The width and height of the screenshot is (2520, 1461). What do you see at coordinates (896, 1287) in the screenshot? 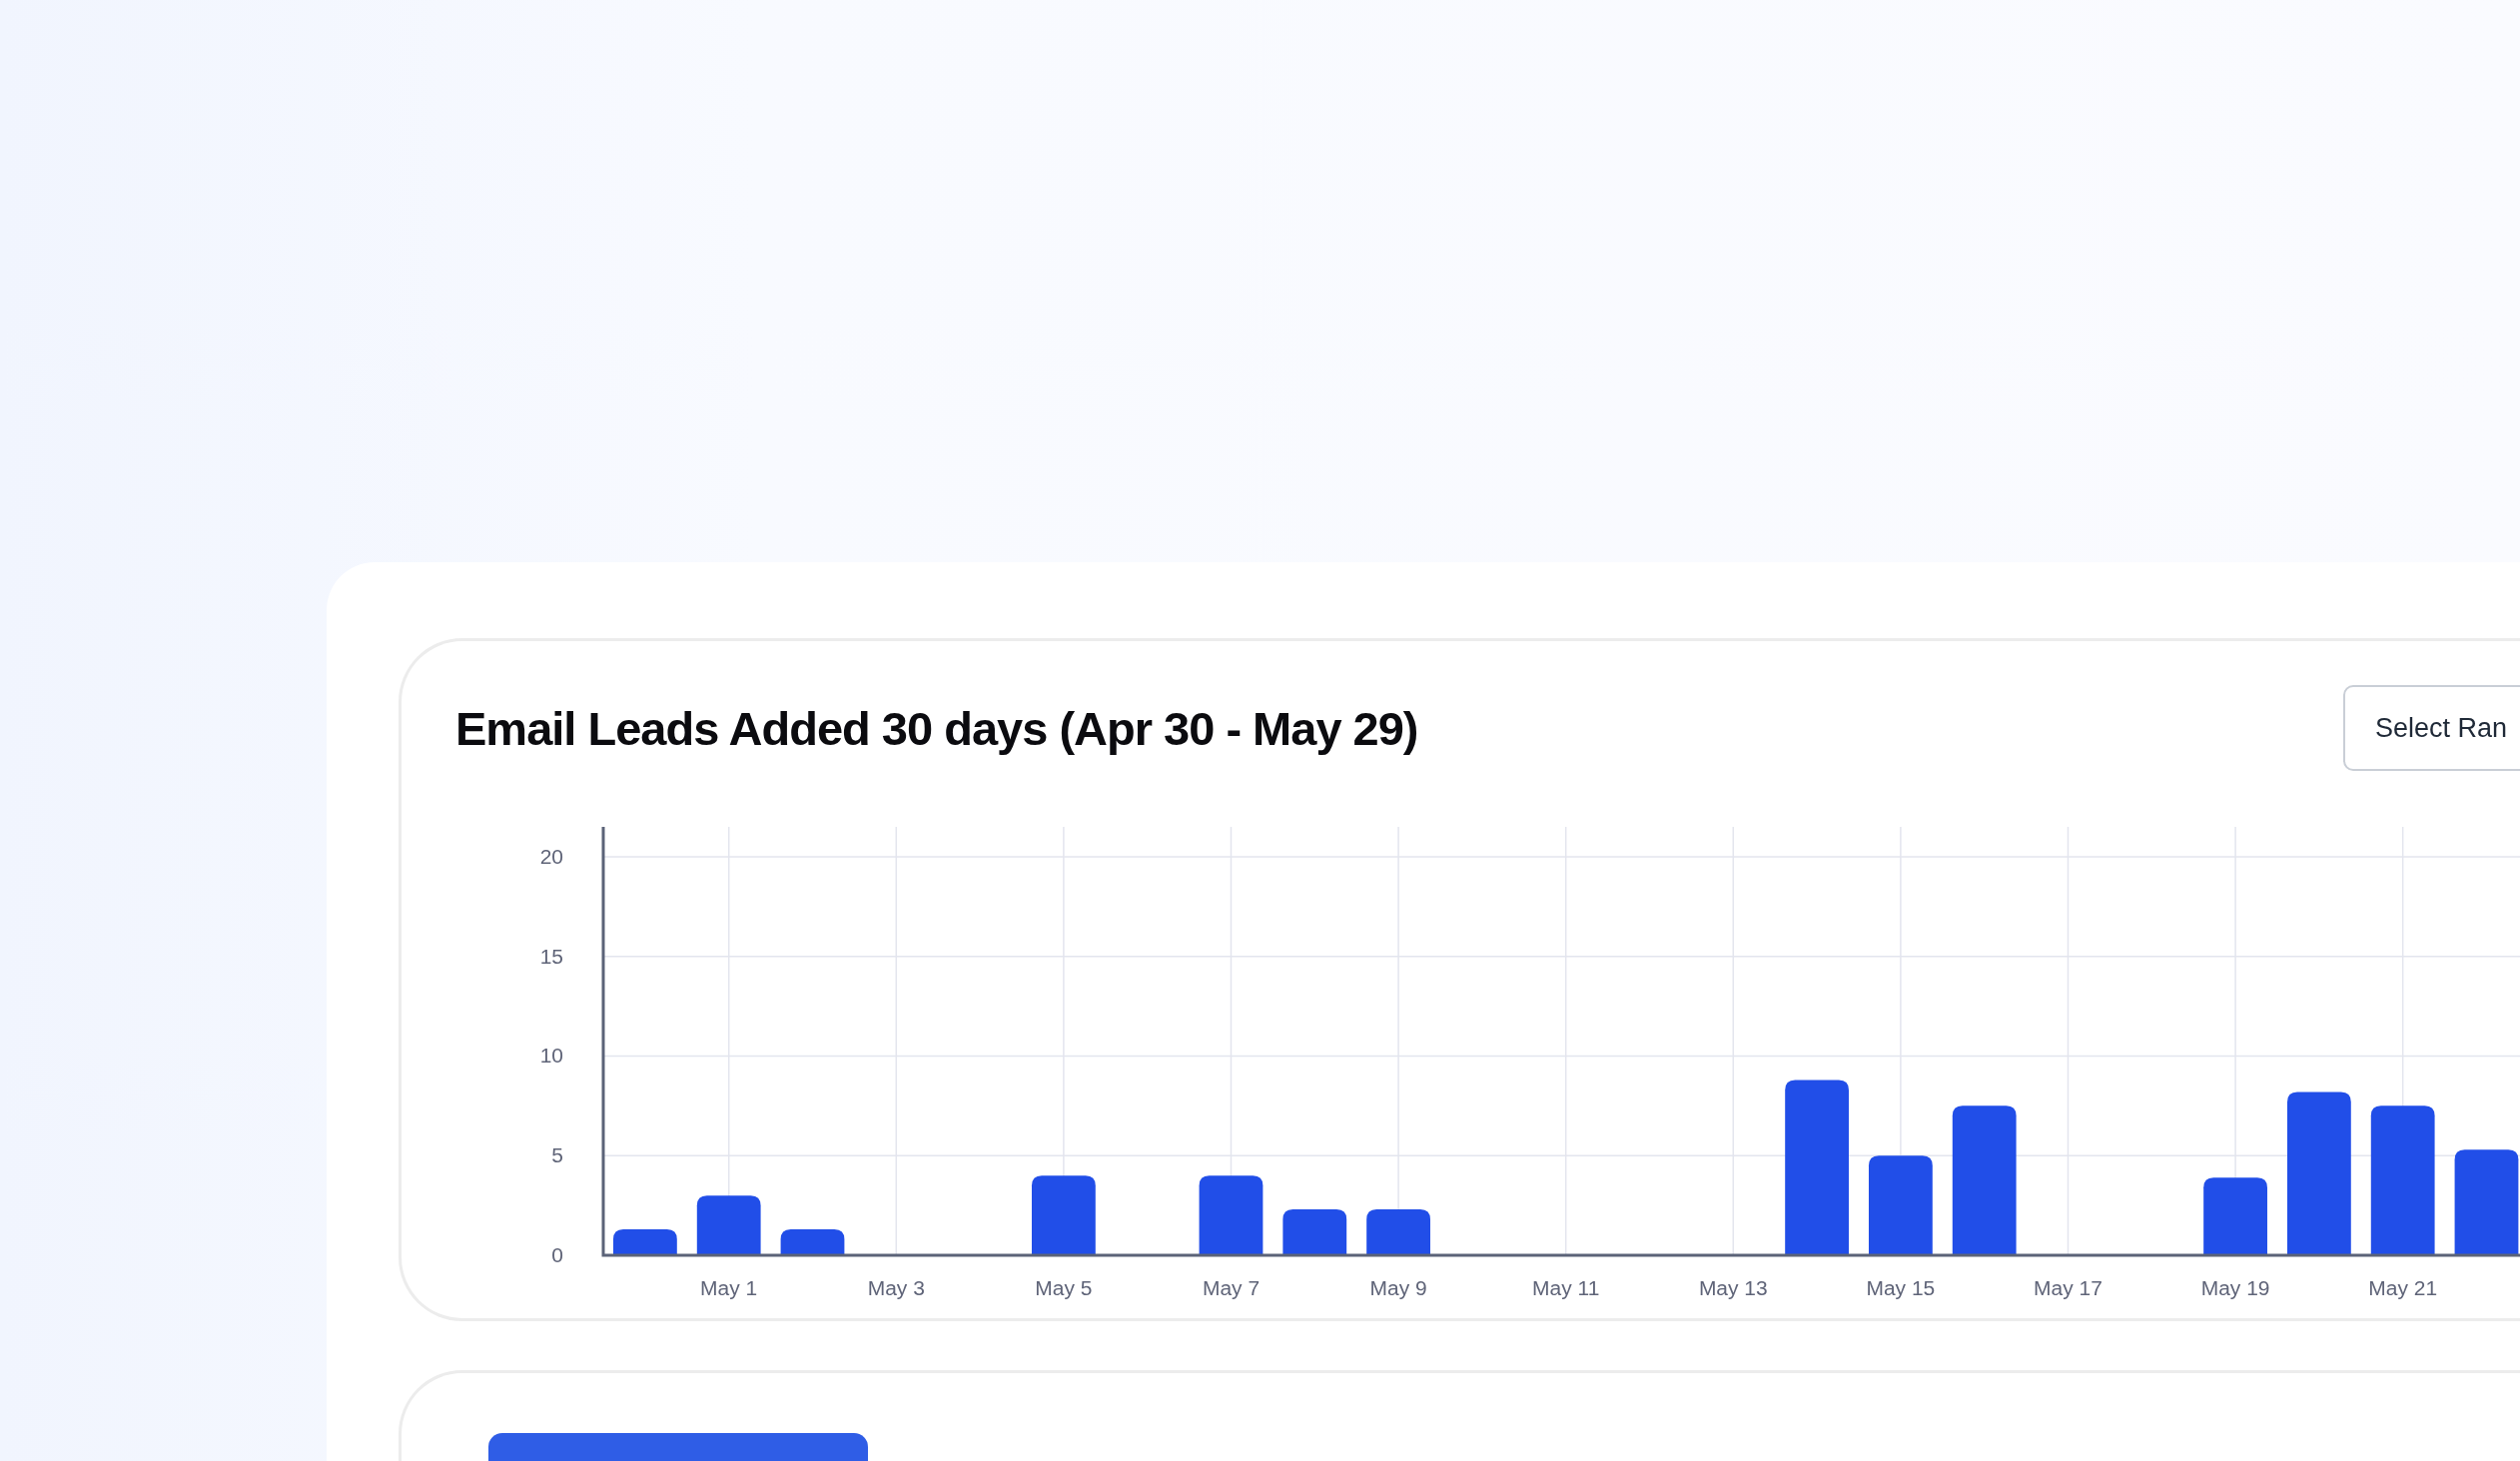
I see `x-tick-label: May 3` at bounding box center [896, 1287].